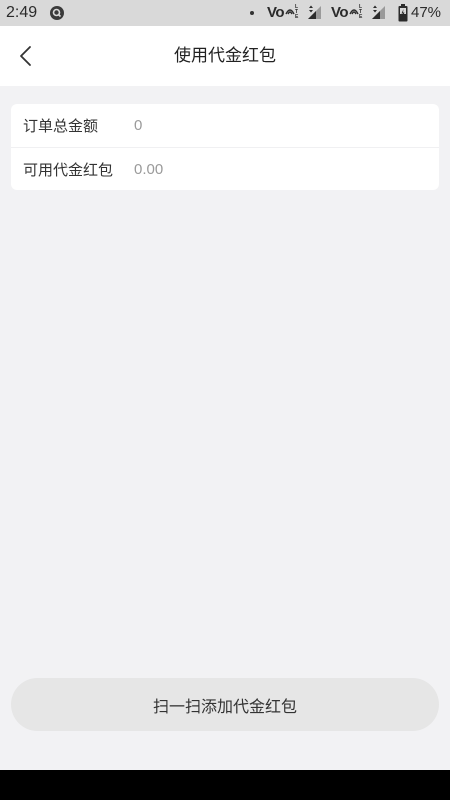 The image size is (450, 800). I want to click on back-button, so click(26, 56).